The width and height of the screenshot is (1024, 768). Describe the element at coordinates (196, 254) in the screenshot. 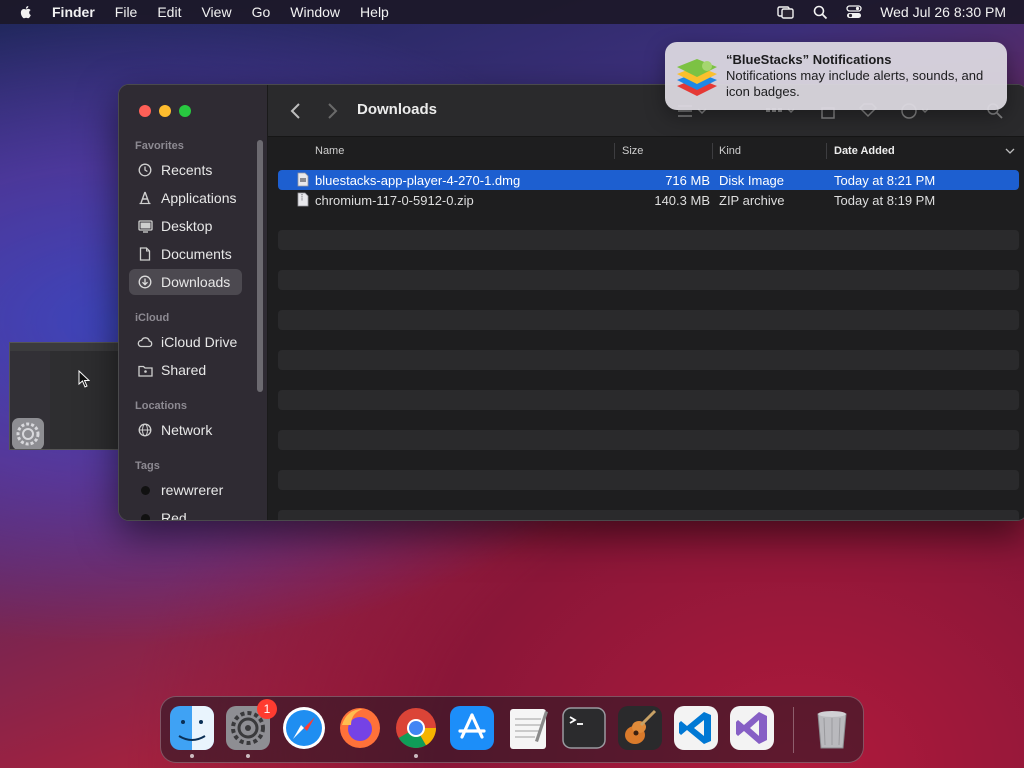

I see `sidebar-item-label: Documents` at that location.